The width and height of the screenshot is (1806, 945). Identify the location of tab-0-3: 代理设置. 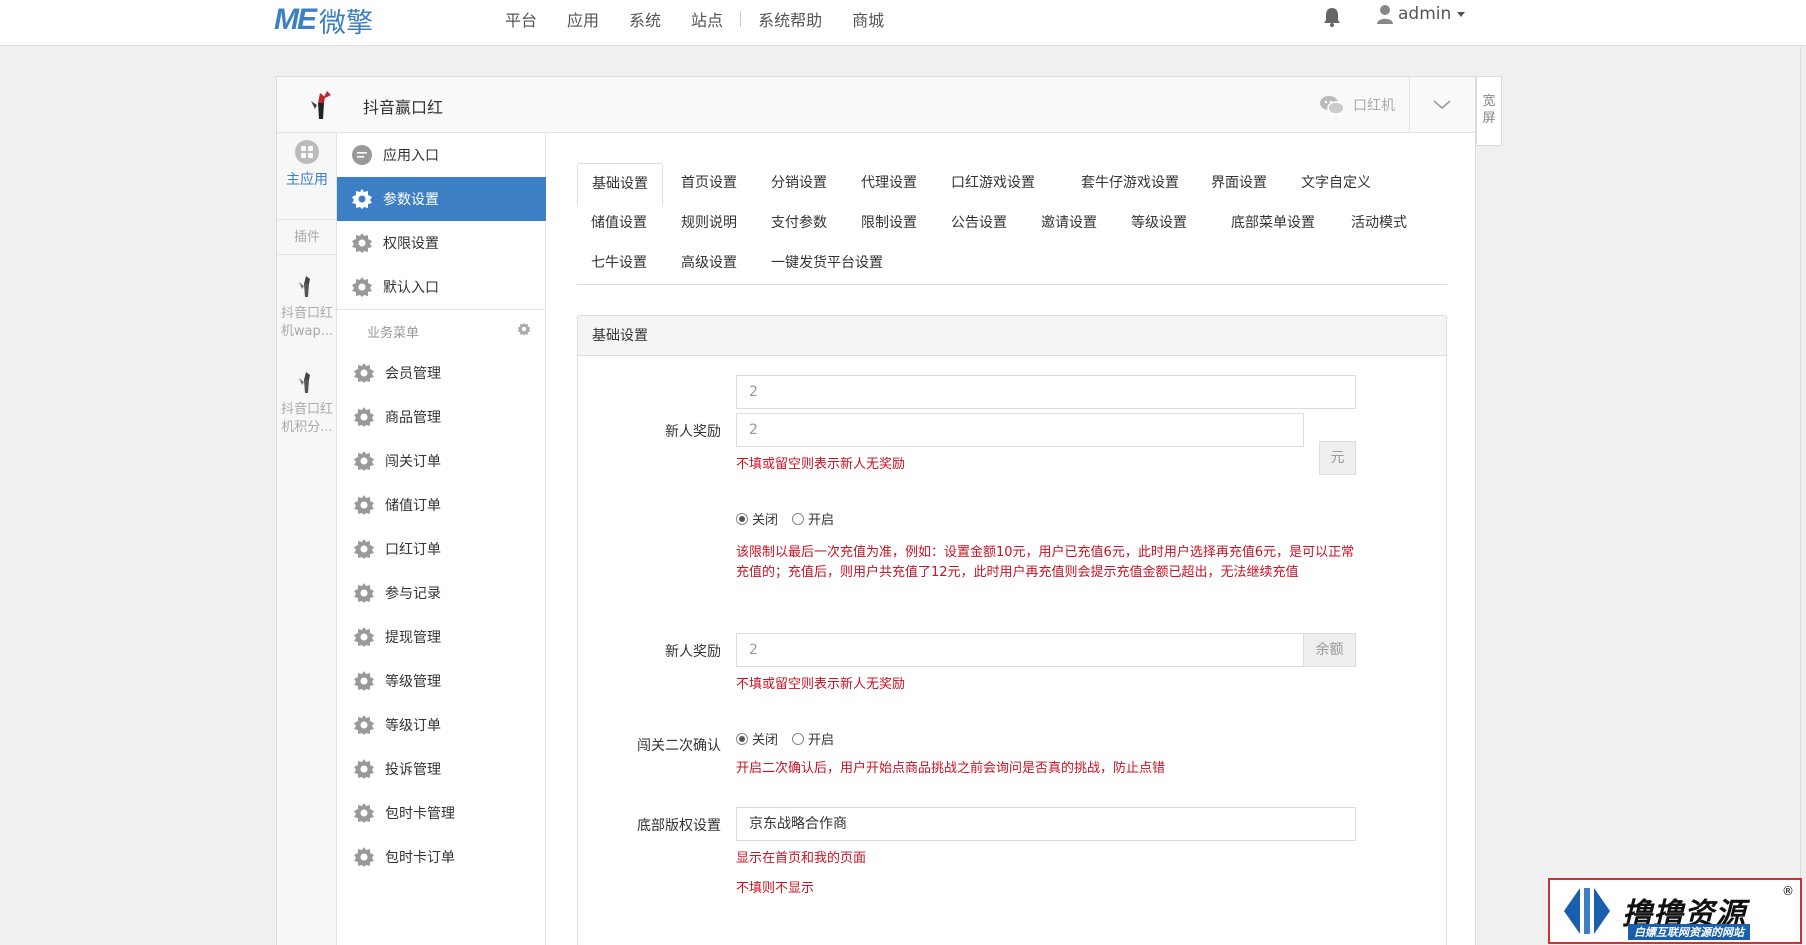
(889, 183).